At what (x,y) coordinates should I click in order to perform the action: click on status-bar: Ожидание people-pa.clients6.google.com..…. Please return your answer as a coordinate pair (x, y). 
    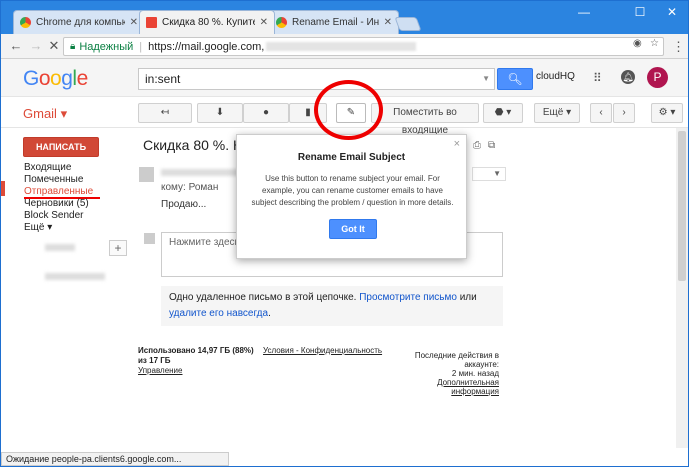
    Looking at the image, I should click on (115, 459).